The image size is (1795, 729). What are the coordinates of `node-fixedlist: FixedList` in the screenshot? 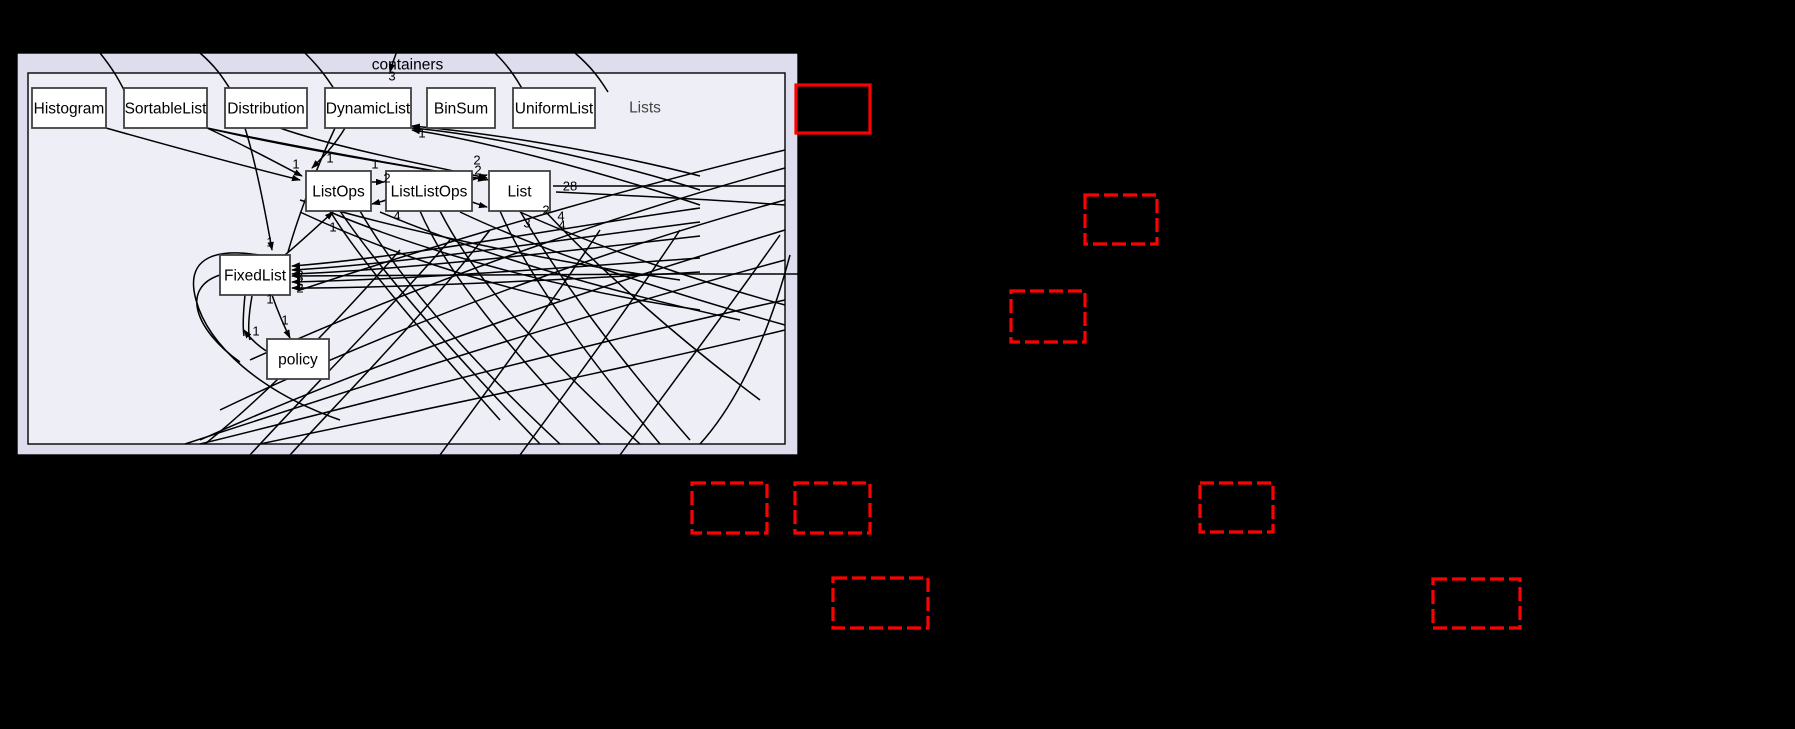 It's located at (255, 275).